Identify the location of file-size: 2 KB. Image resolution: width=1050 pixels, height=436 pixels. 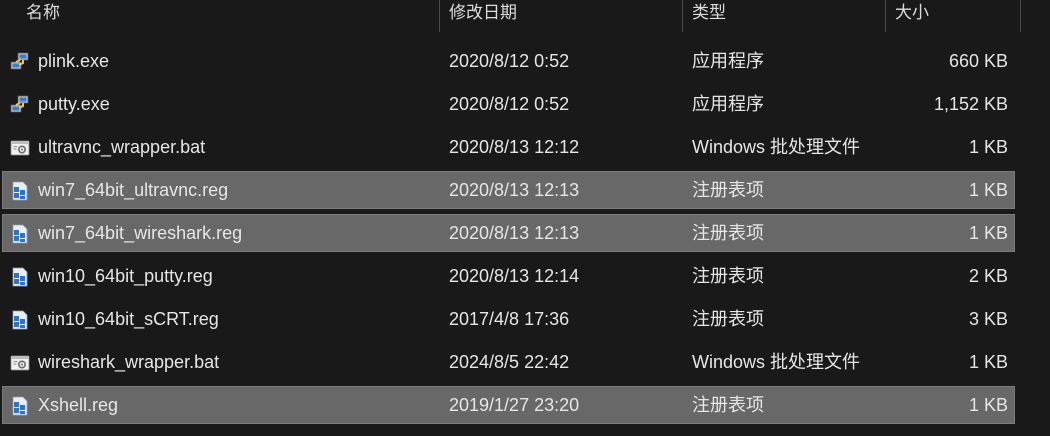
(988, 276).